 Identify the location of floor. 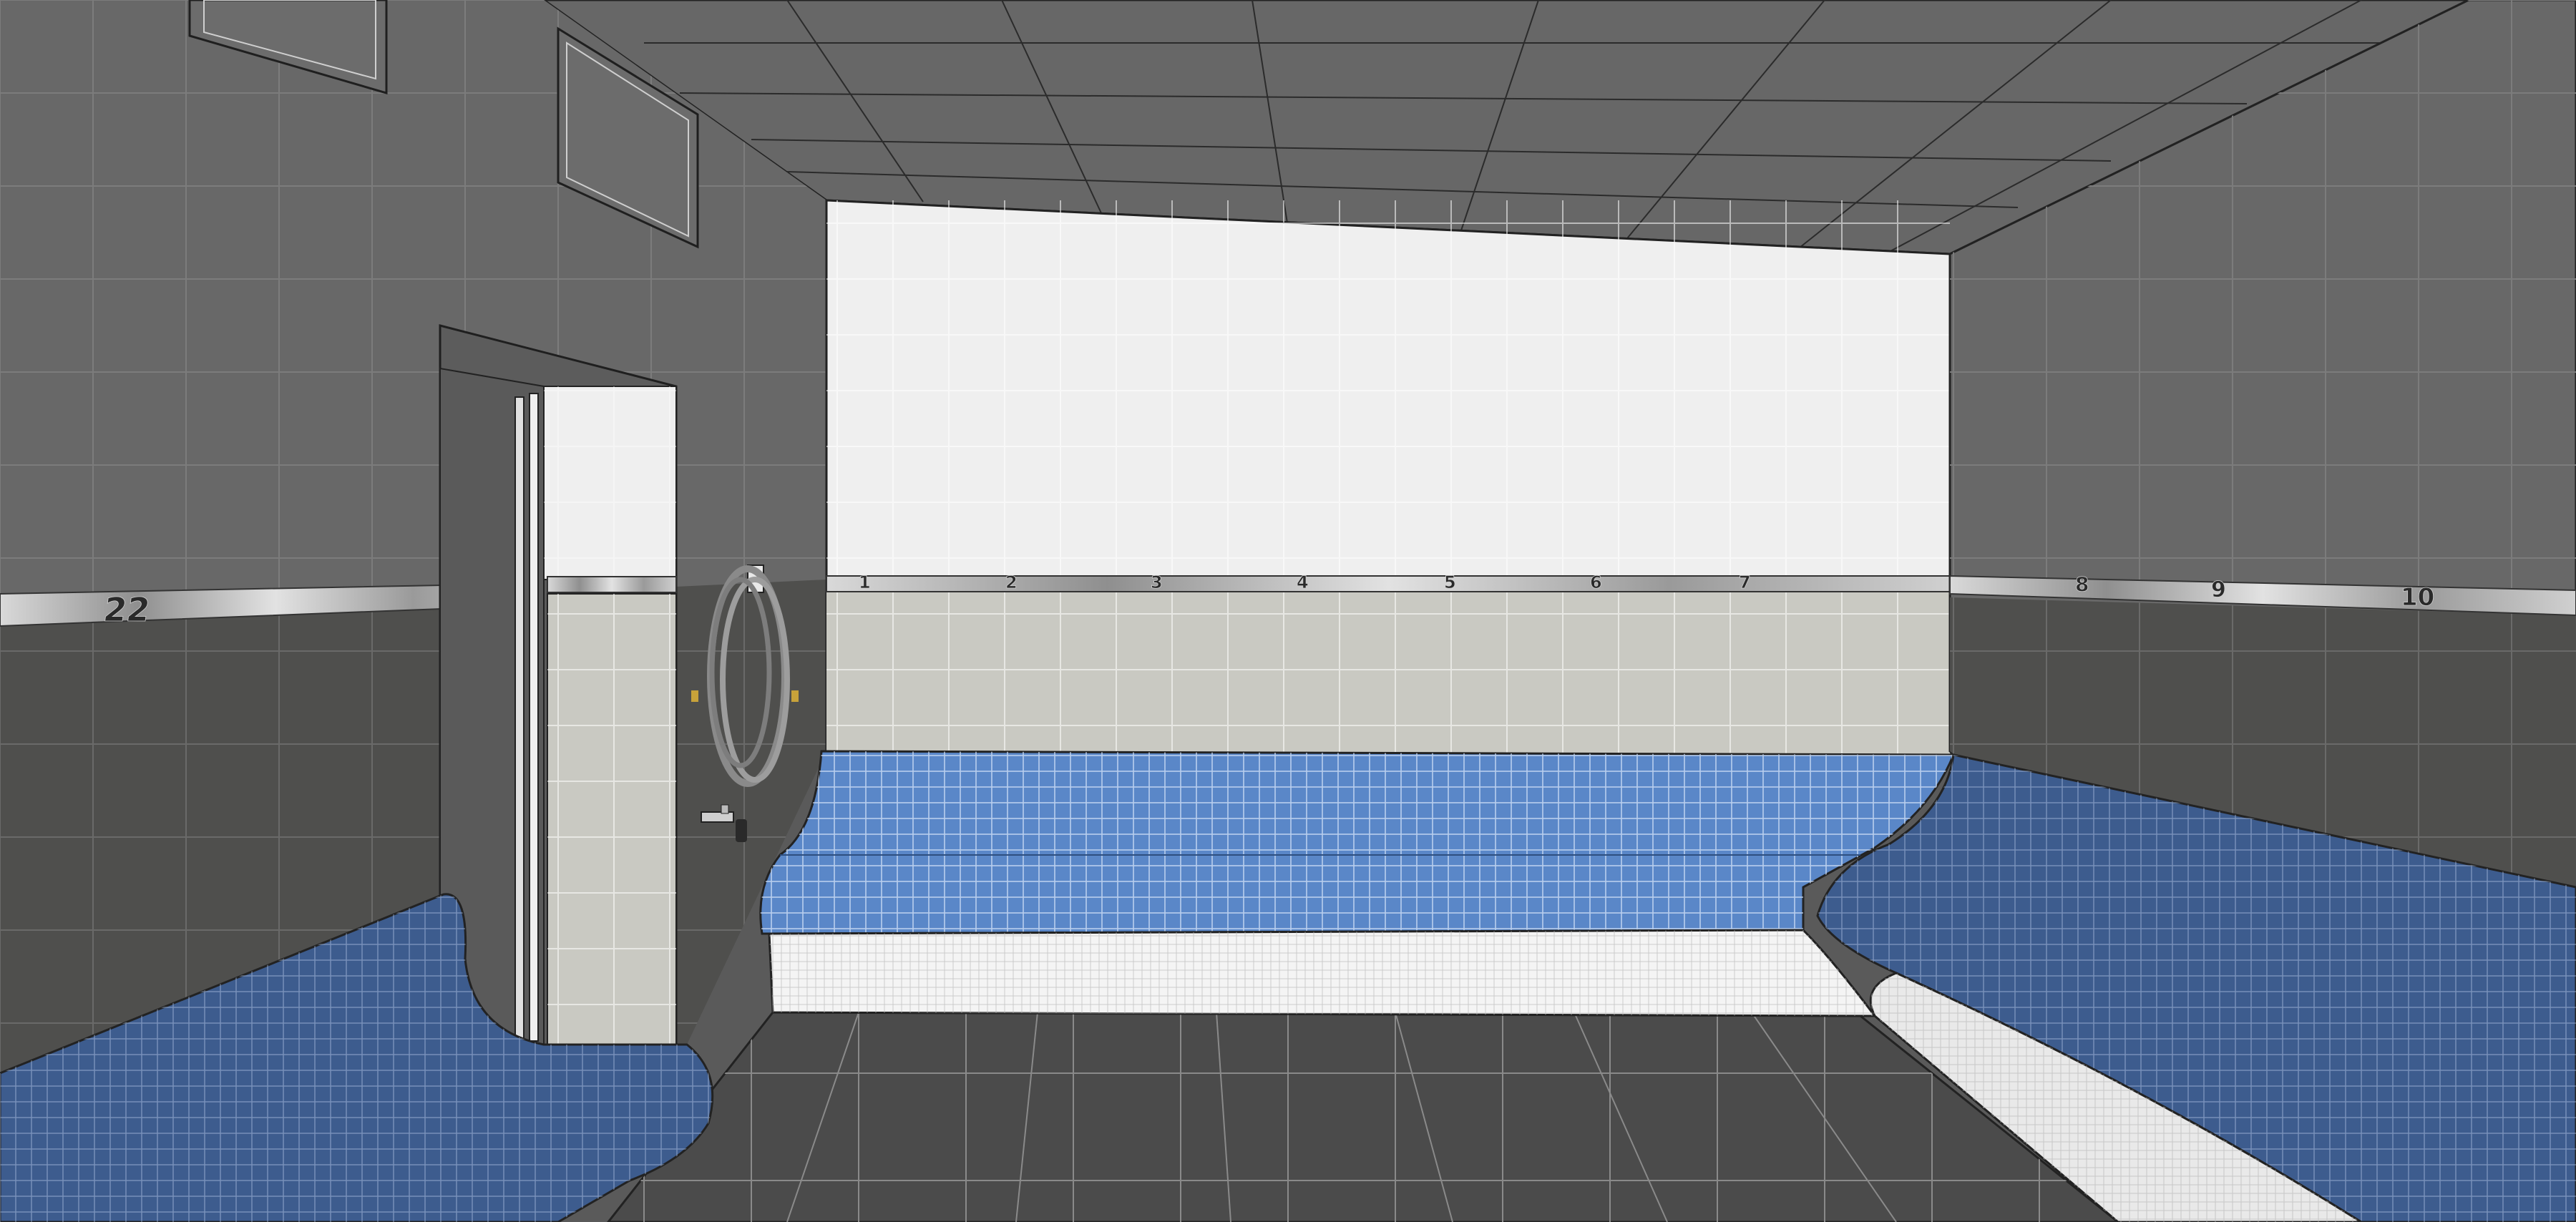
(1363, 1116).